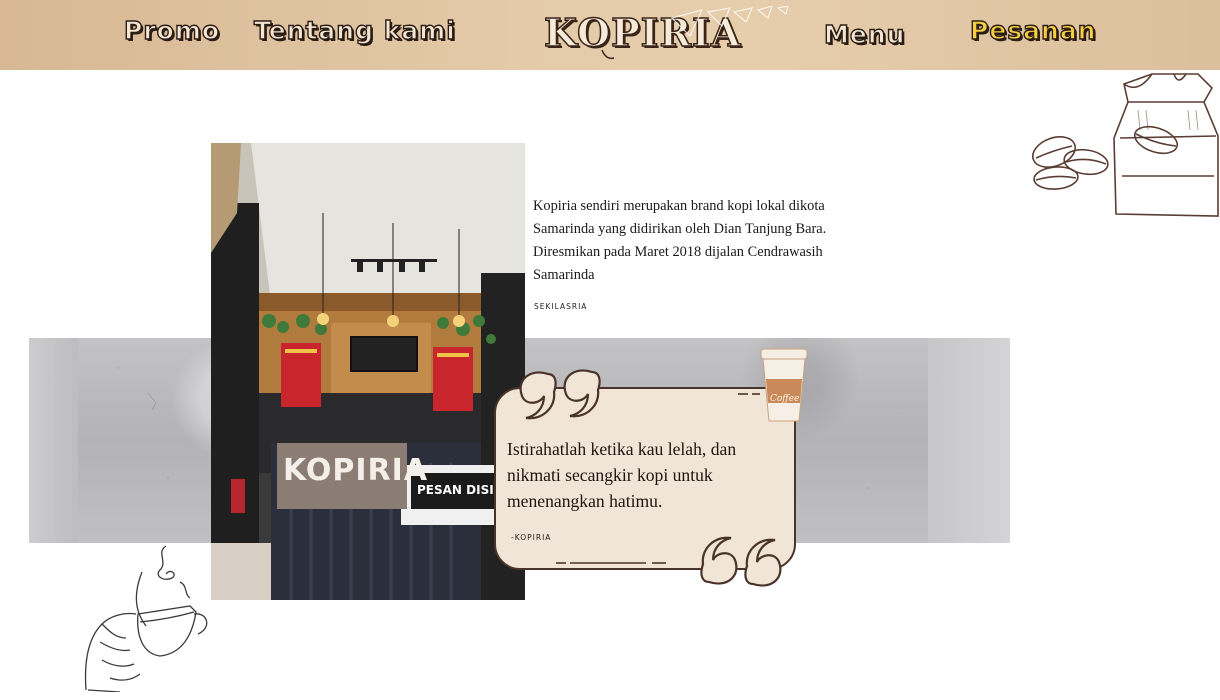 Image resolution: width=1220 pixels, height=700 pixels. Describe the element at coordinates (561, 306) in the screenshot. I see `about-caption: SEKILASRIA` at that location.